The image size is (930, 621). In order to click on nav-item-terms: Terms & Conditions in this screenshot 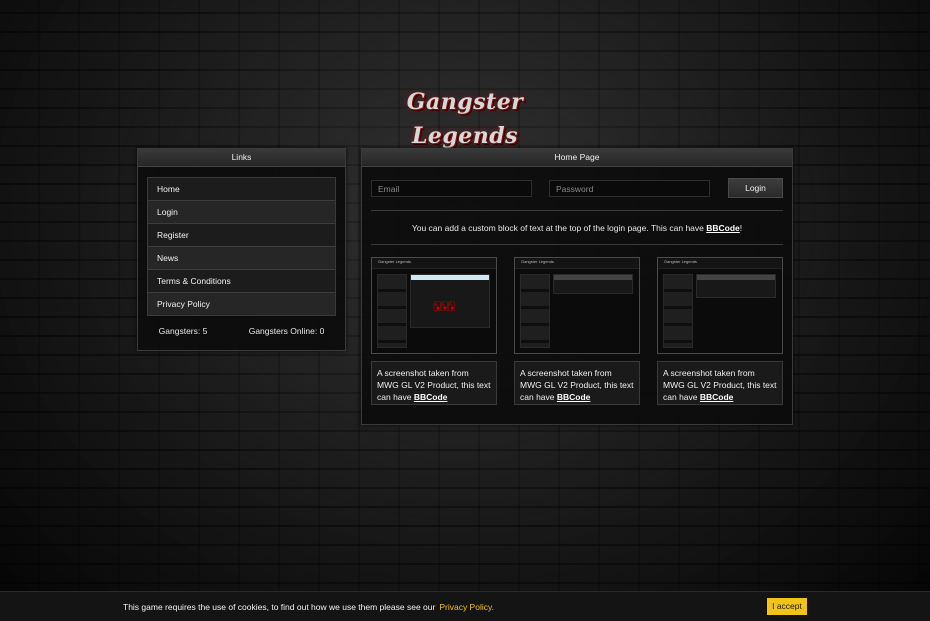, I will do `click(241, 281)`.